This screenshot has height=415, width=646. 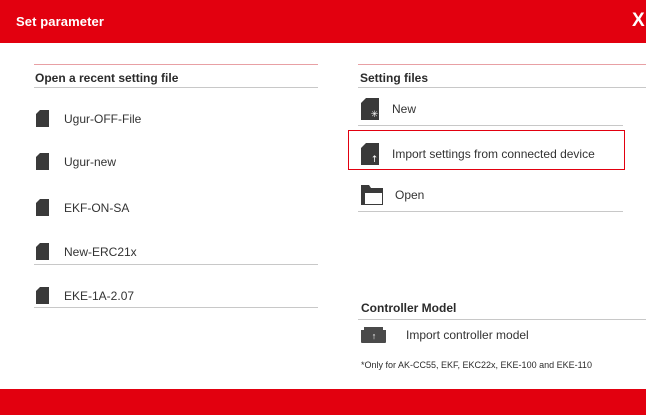 I want to click on recent-file-label: Ugur-new, so click(x=90, y=161).